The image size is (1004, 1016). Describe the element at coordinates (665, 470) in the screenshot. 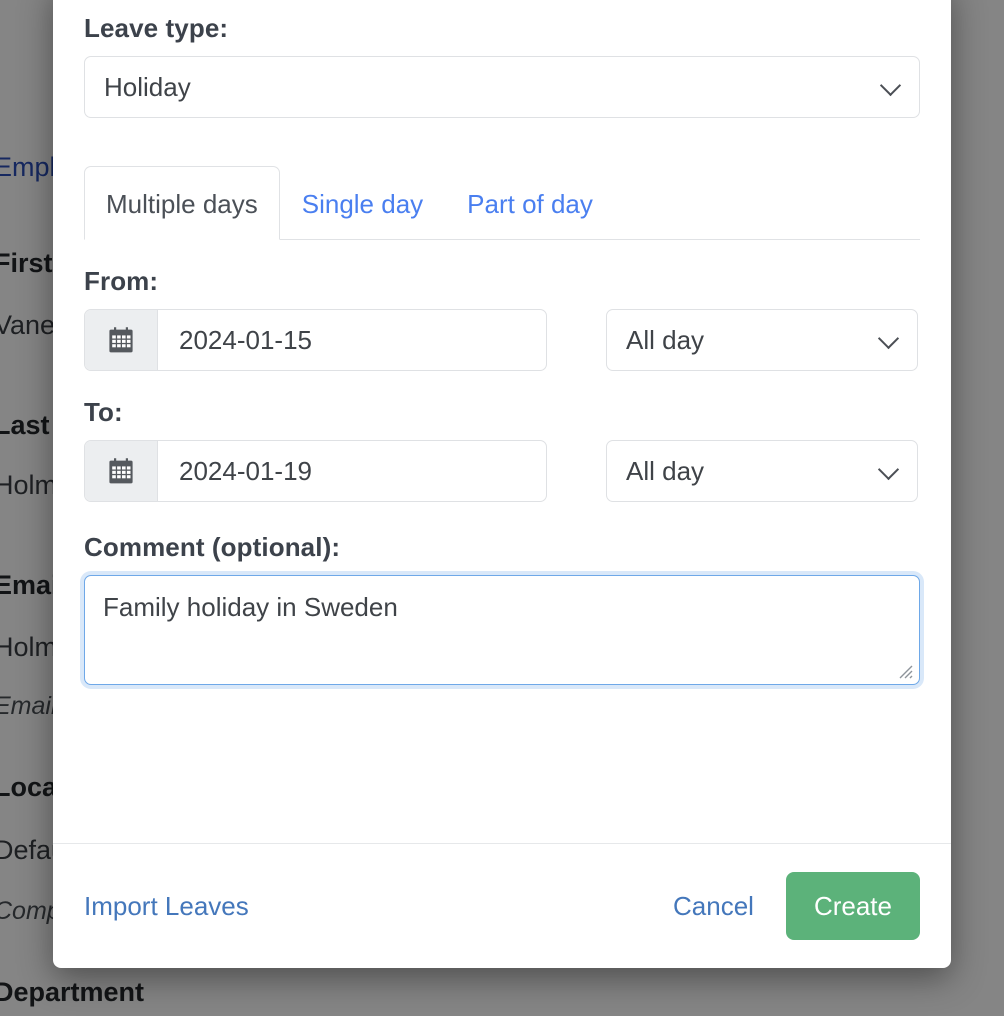

I see `to-day-part-value: All day` at that location.